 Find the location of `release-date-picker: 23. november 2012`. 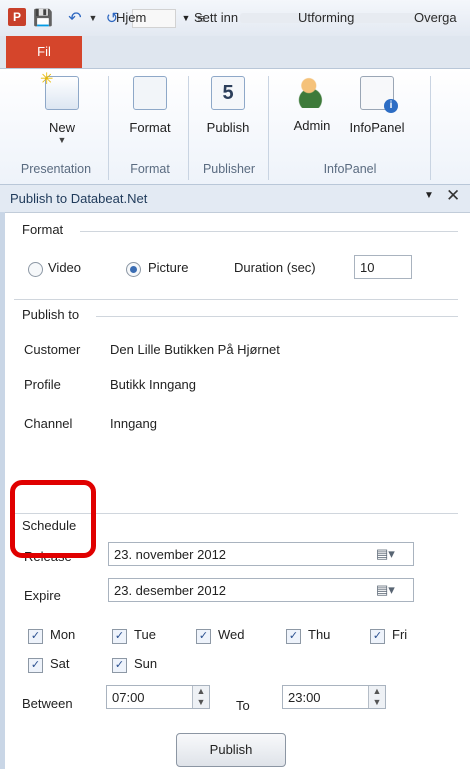

release-date-picker: 23. november 2012 is located at coordinates (261, 554).